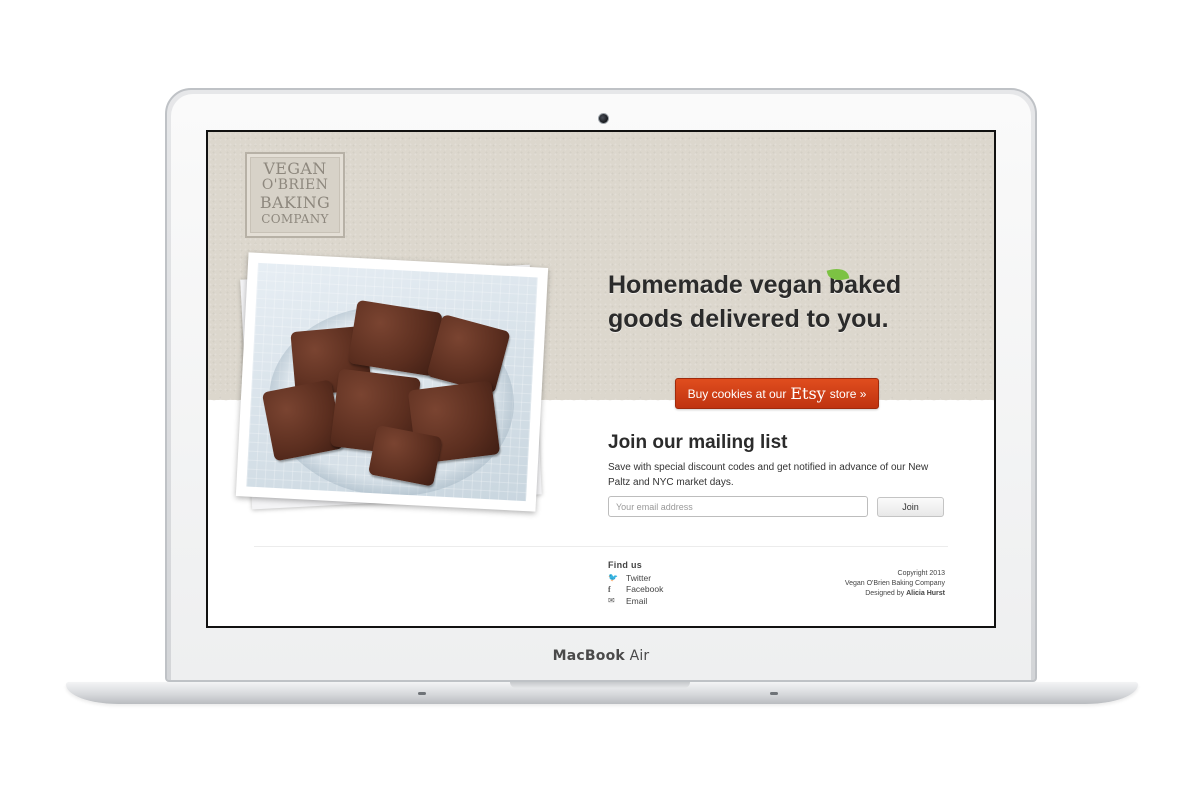  I want to click on logo-line: BAKING, so click(295, 202).